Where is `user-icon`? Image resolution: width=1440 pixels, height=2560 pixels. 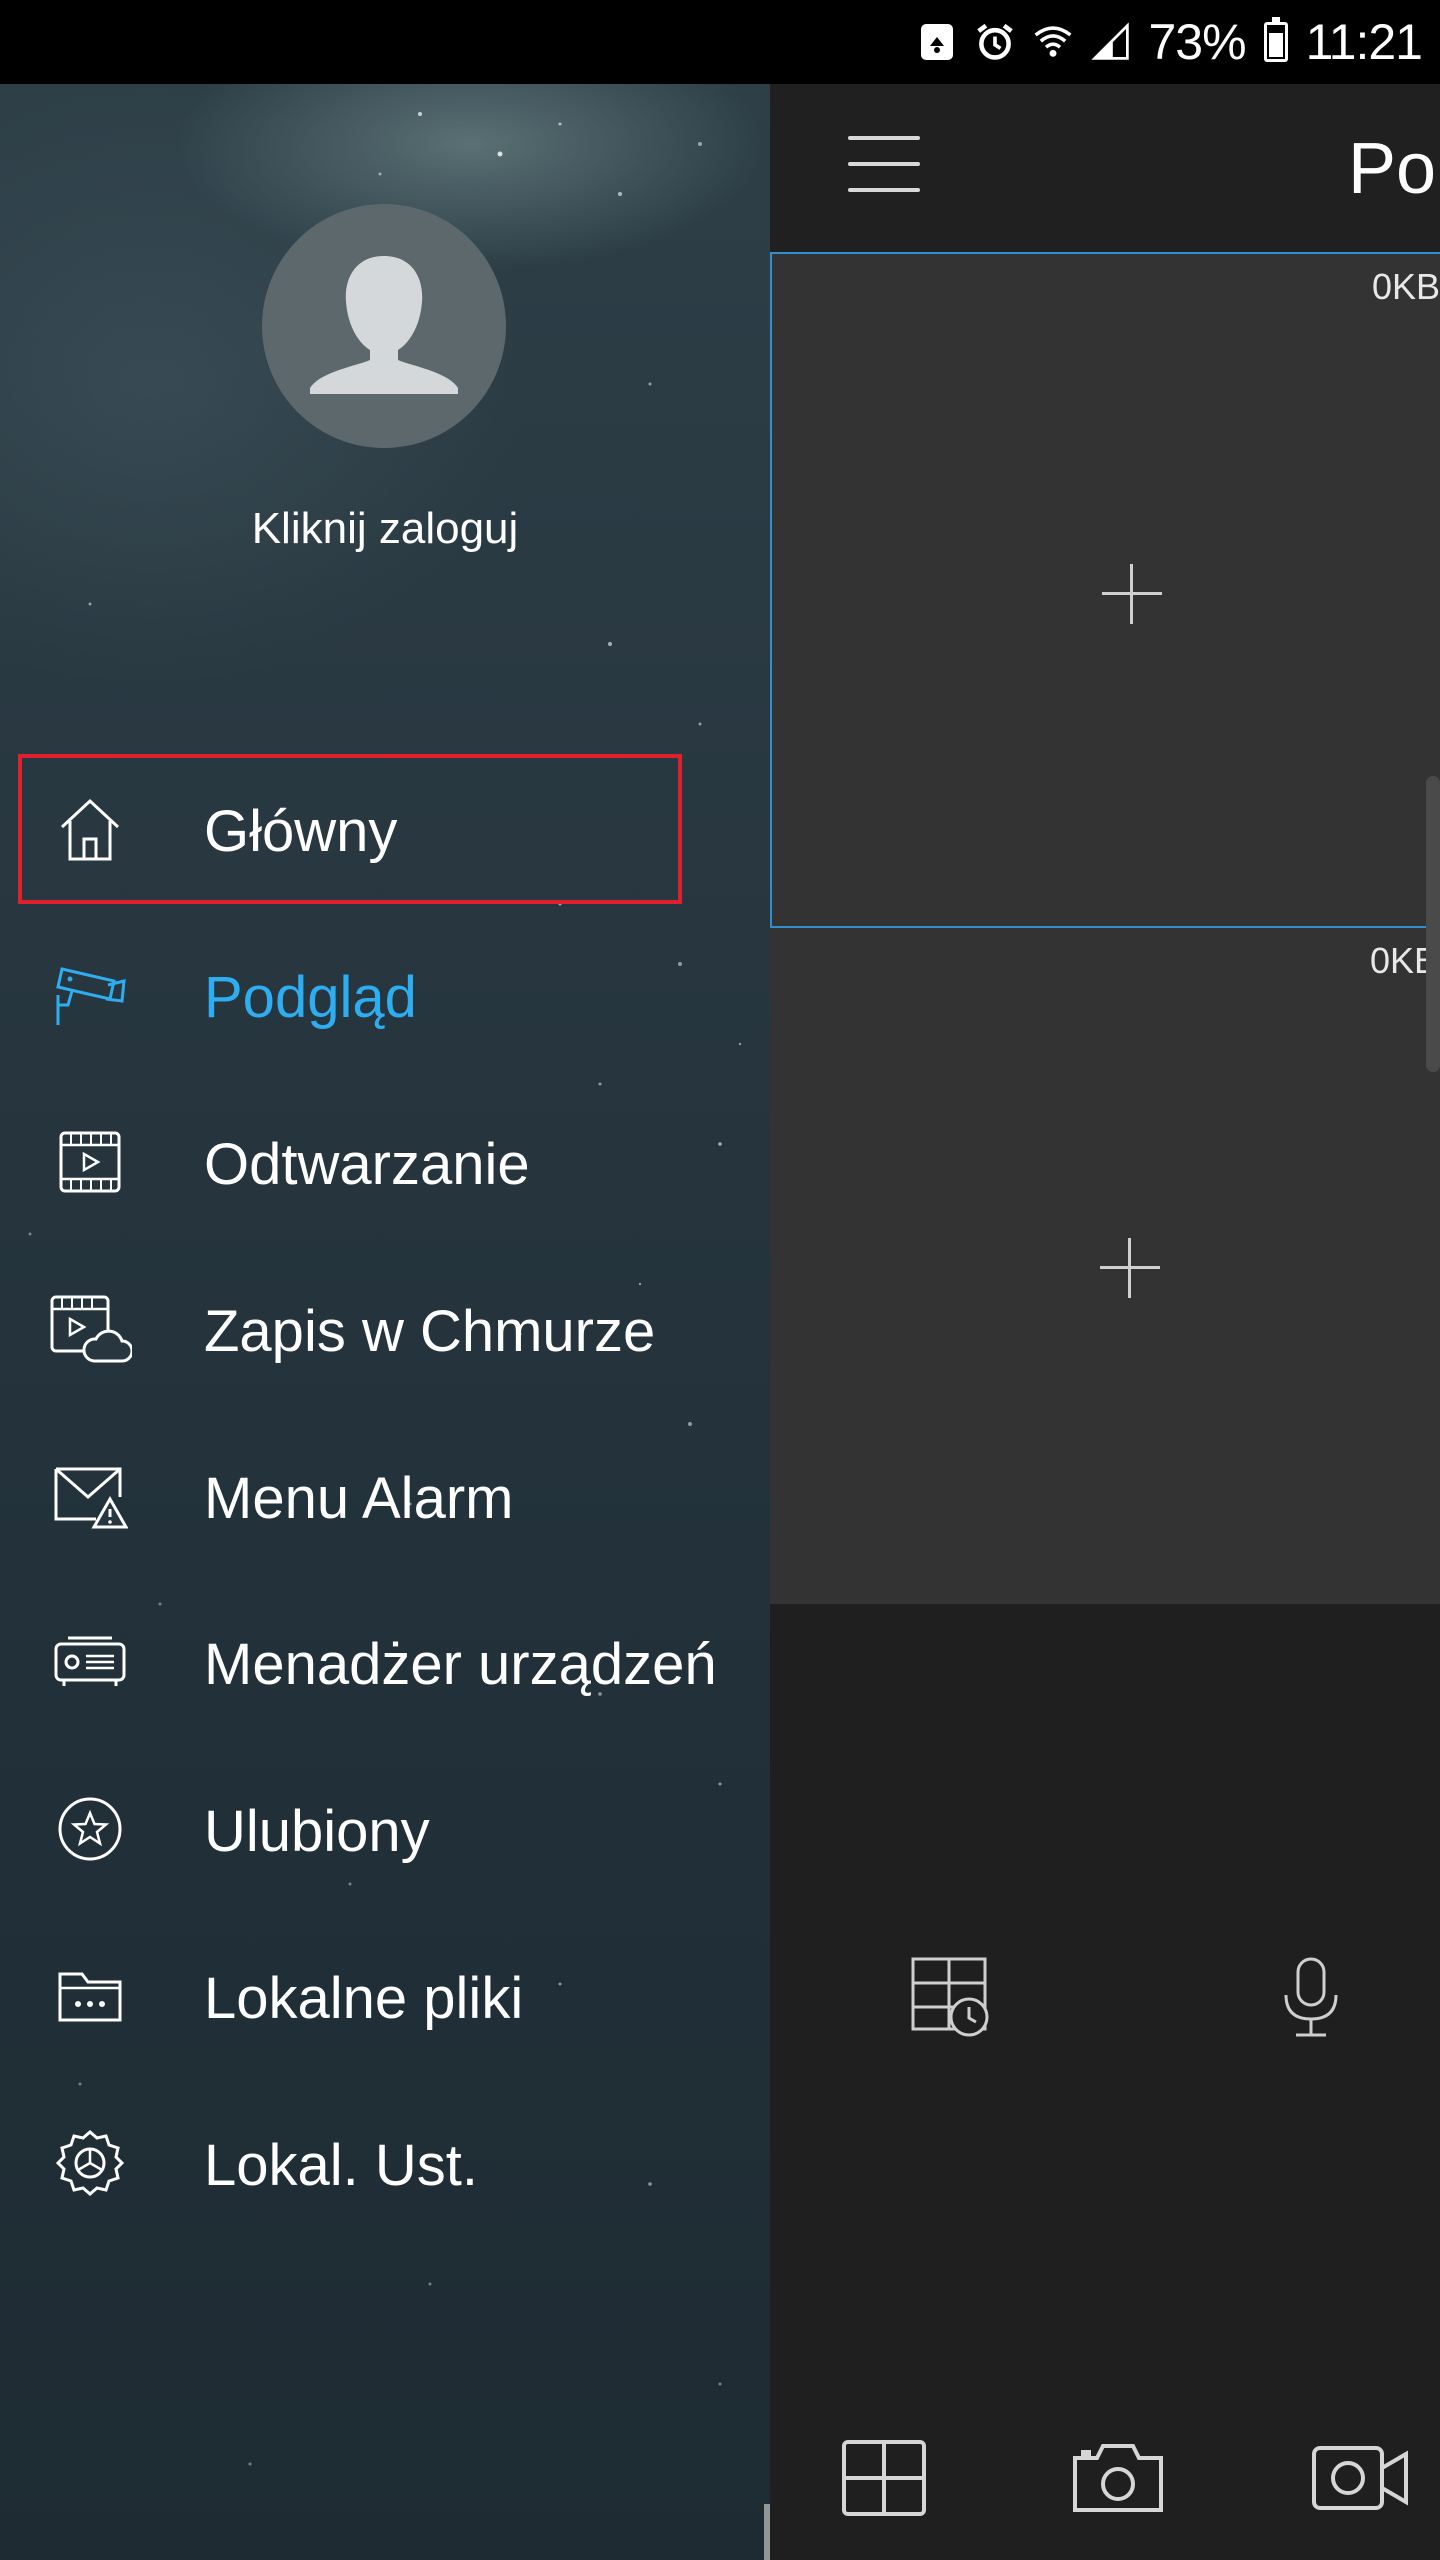 user-icon is located at coordinates (384, 325).